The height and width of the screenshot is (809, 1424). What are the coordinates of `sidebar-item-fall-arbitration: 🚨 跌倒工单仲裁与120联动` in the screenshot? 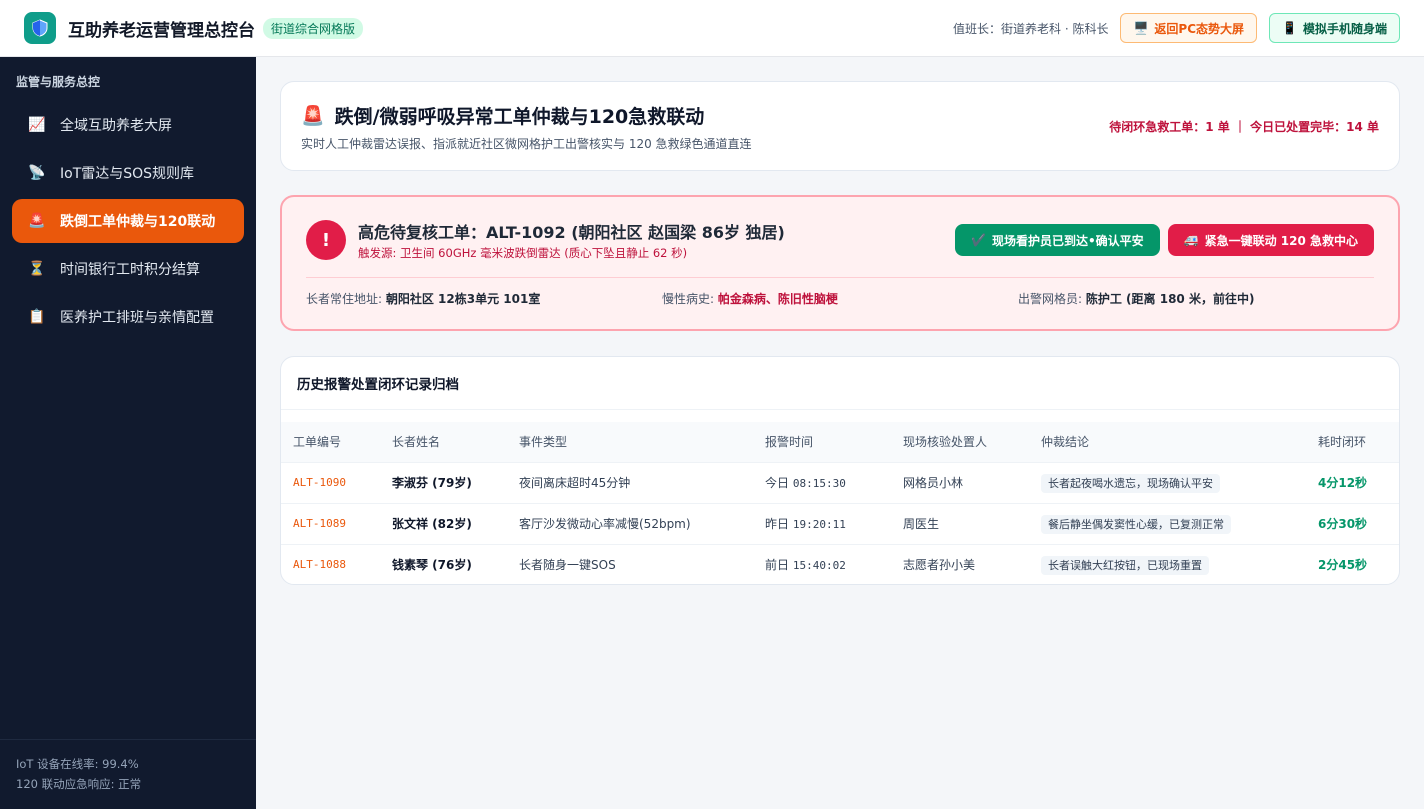 It's located at (128, 221).